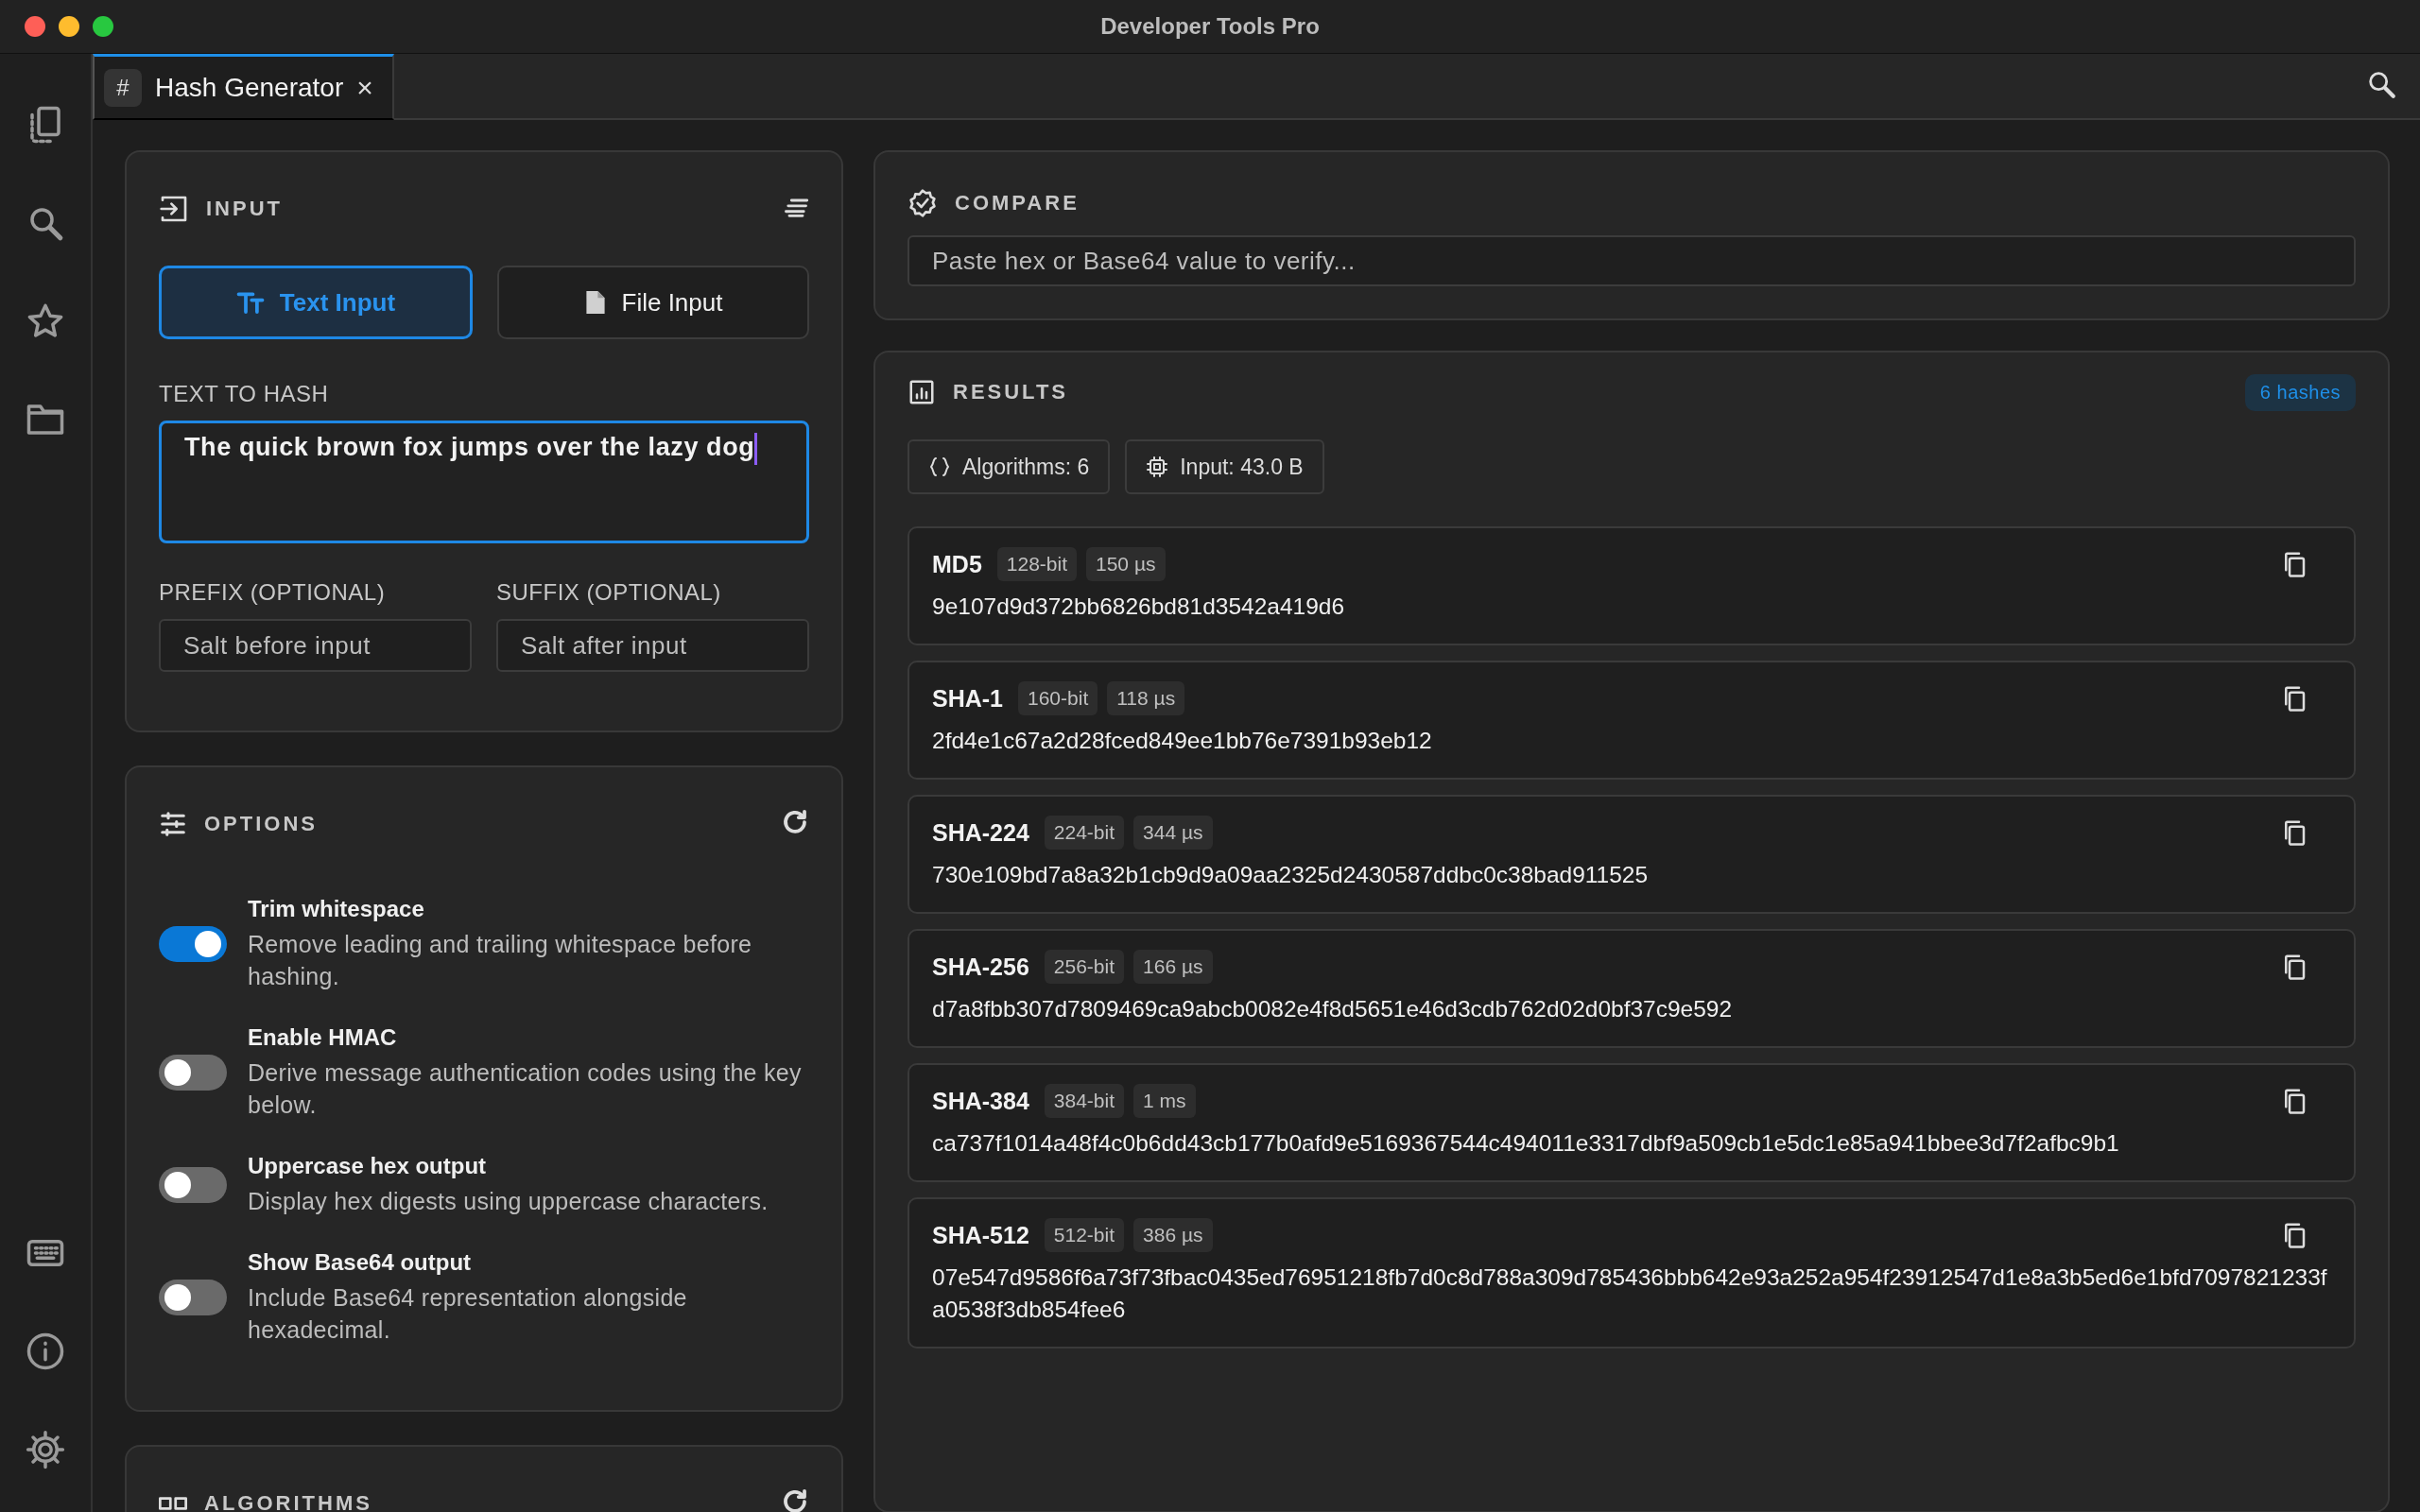 The height and width of the screenshot is (1512, 2420). What do you see at coordinates (174, 209) in the screenshot?
I see `input-icon` at bounding box center [174, 209].